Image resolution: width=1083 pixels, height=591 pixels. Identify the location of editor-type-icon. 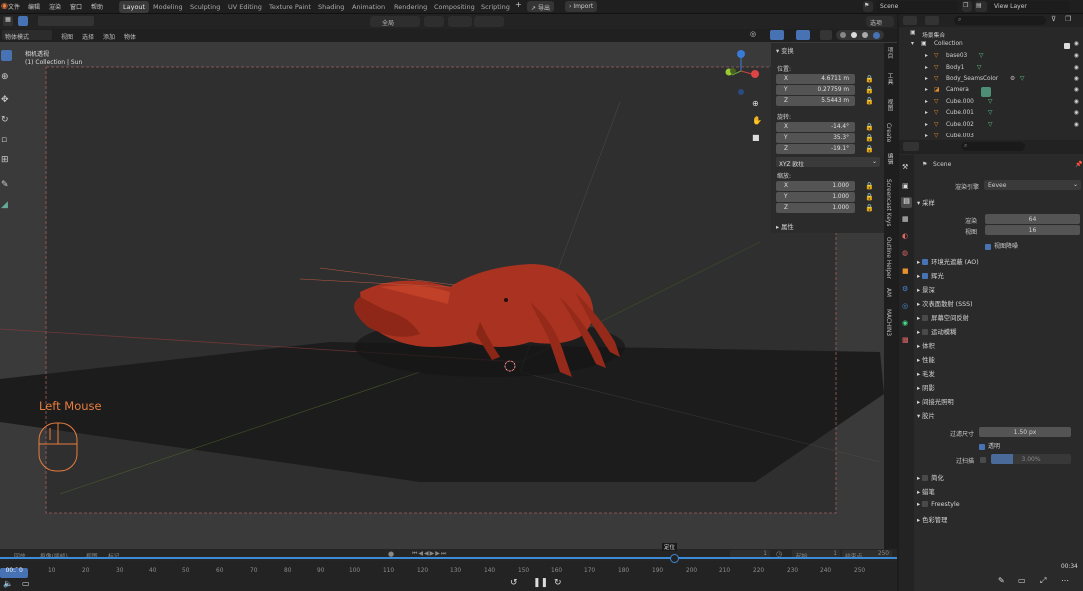
(910, 20).